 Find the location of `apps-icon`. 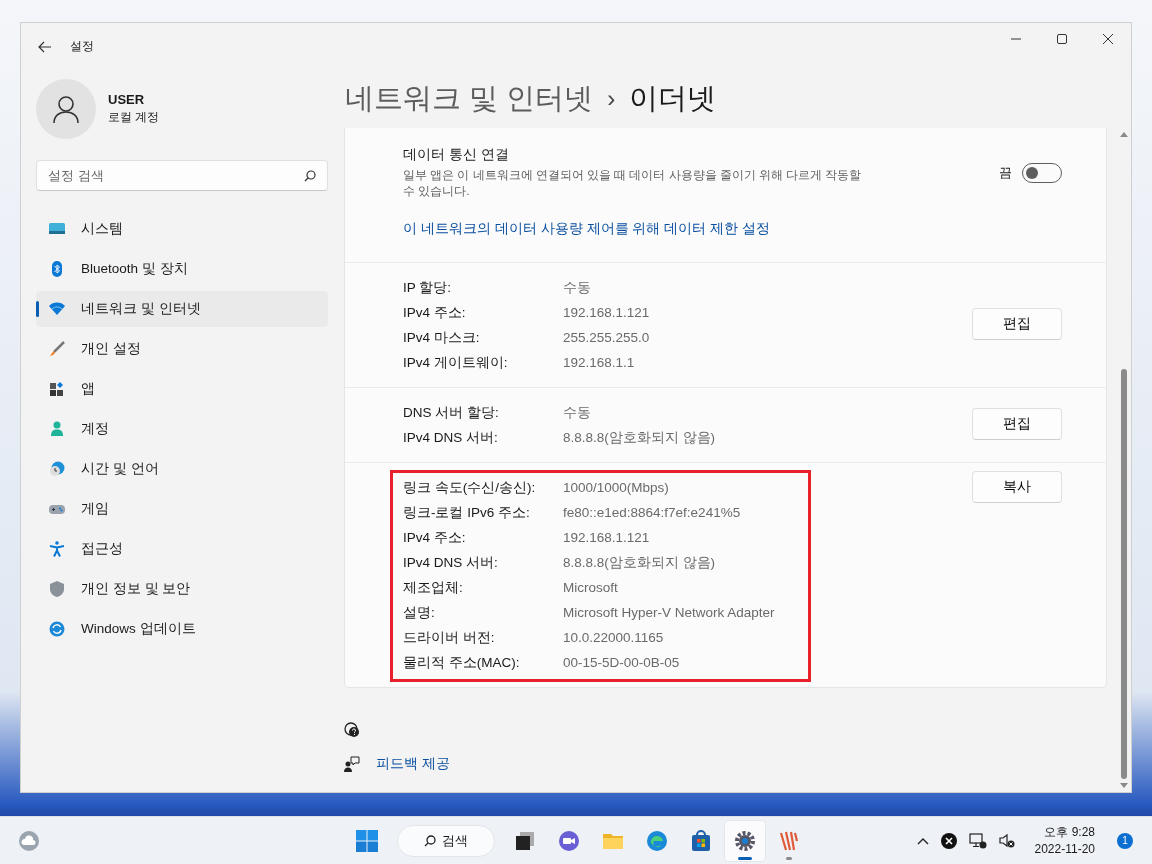

apps-icon is located at coordinates (57, 389).